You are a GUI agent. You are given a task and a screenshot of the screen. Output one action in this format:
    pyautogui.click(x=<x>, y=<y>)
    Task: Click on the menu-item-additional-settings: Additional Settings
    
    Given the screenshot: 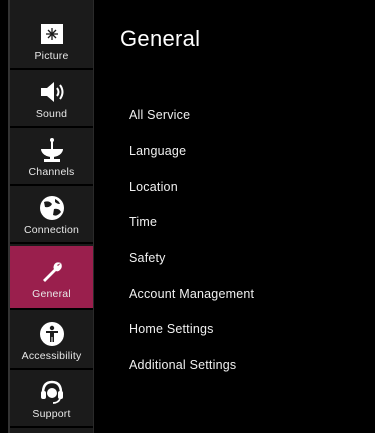 What is the action you would take?
    pyautogui.click(x=182, y=365)
    